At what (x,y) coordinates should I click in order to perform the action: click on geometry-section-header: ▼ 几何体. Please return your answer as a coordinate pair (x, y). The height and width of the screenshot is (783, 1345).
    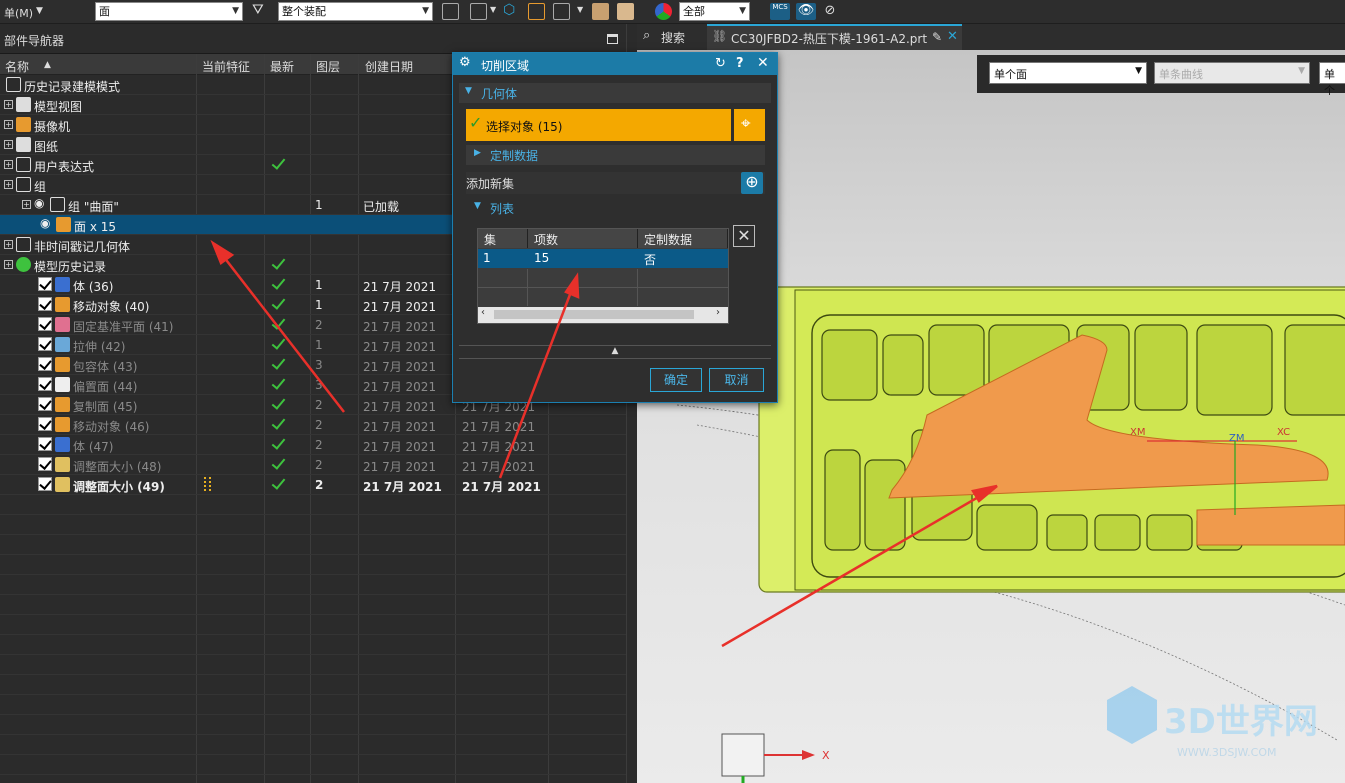
    Looking at the image, I should click on (615, 93).